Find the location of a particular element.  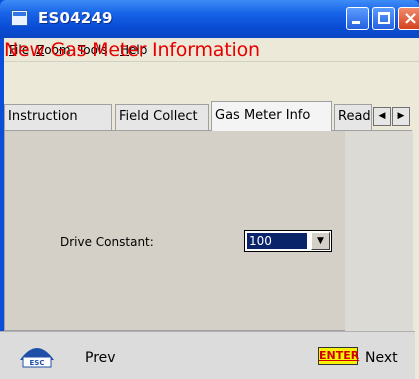

tab-readings: Readi is located at coordinates (353, 117).